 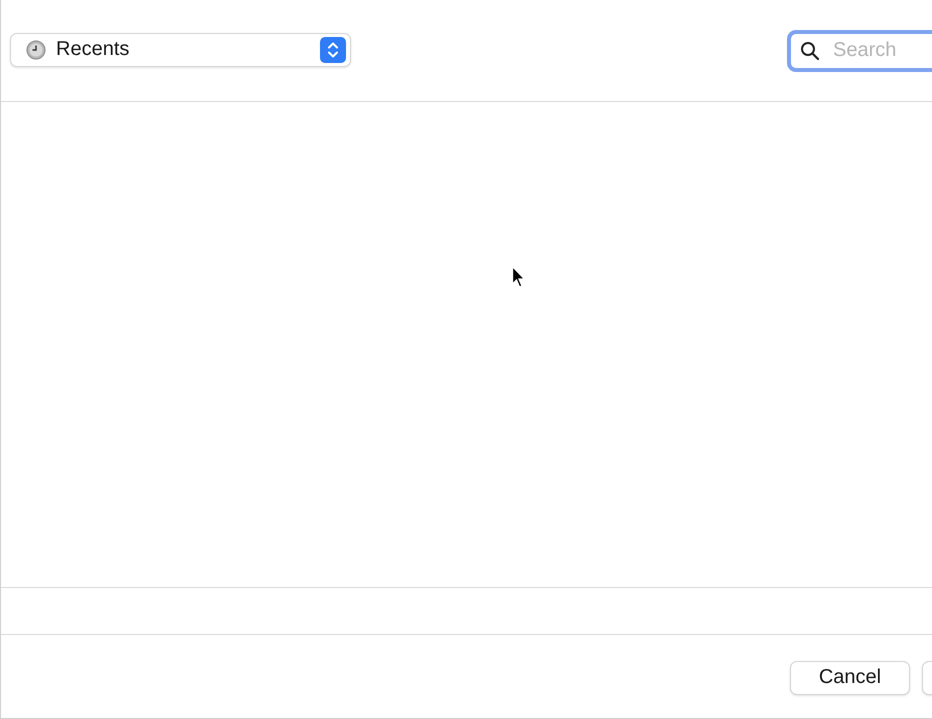 I want to click on location-popup: Recents, so click(x=180, y=49).